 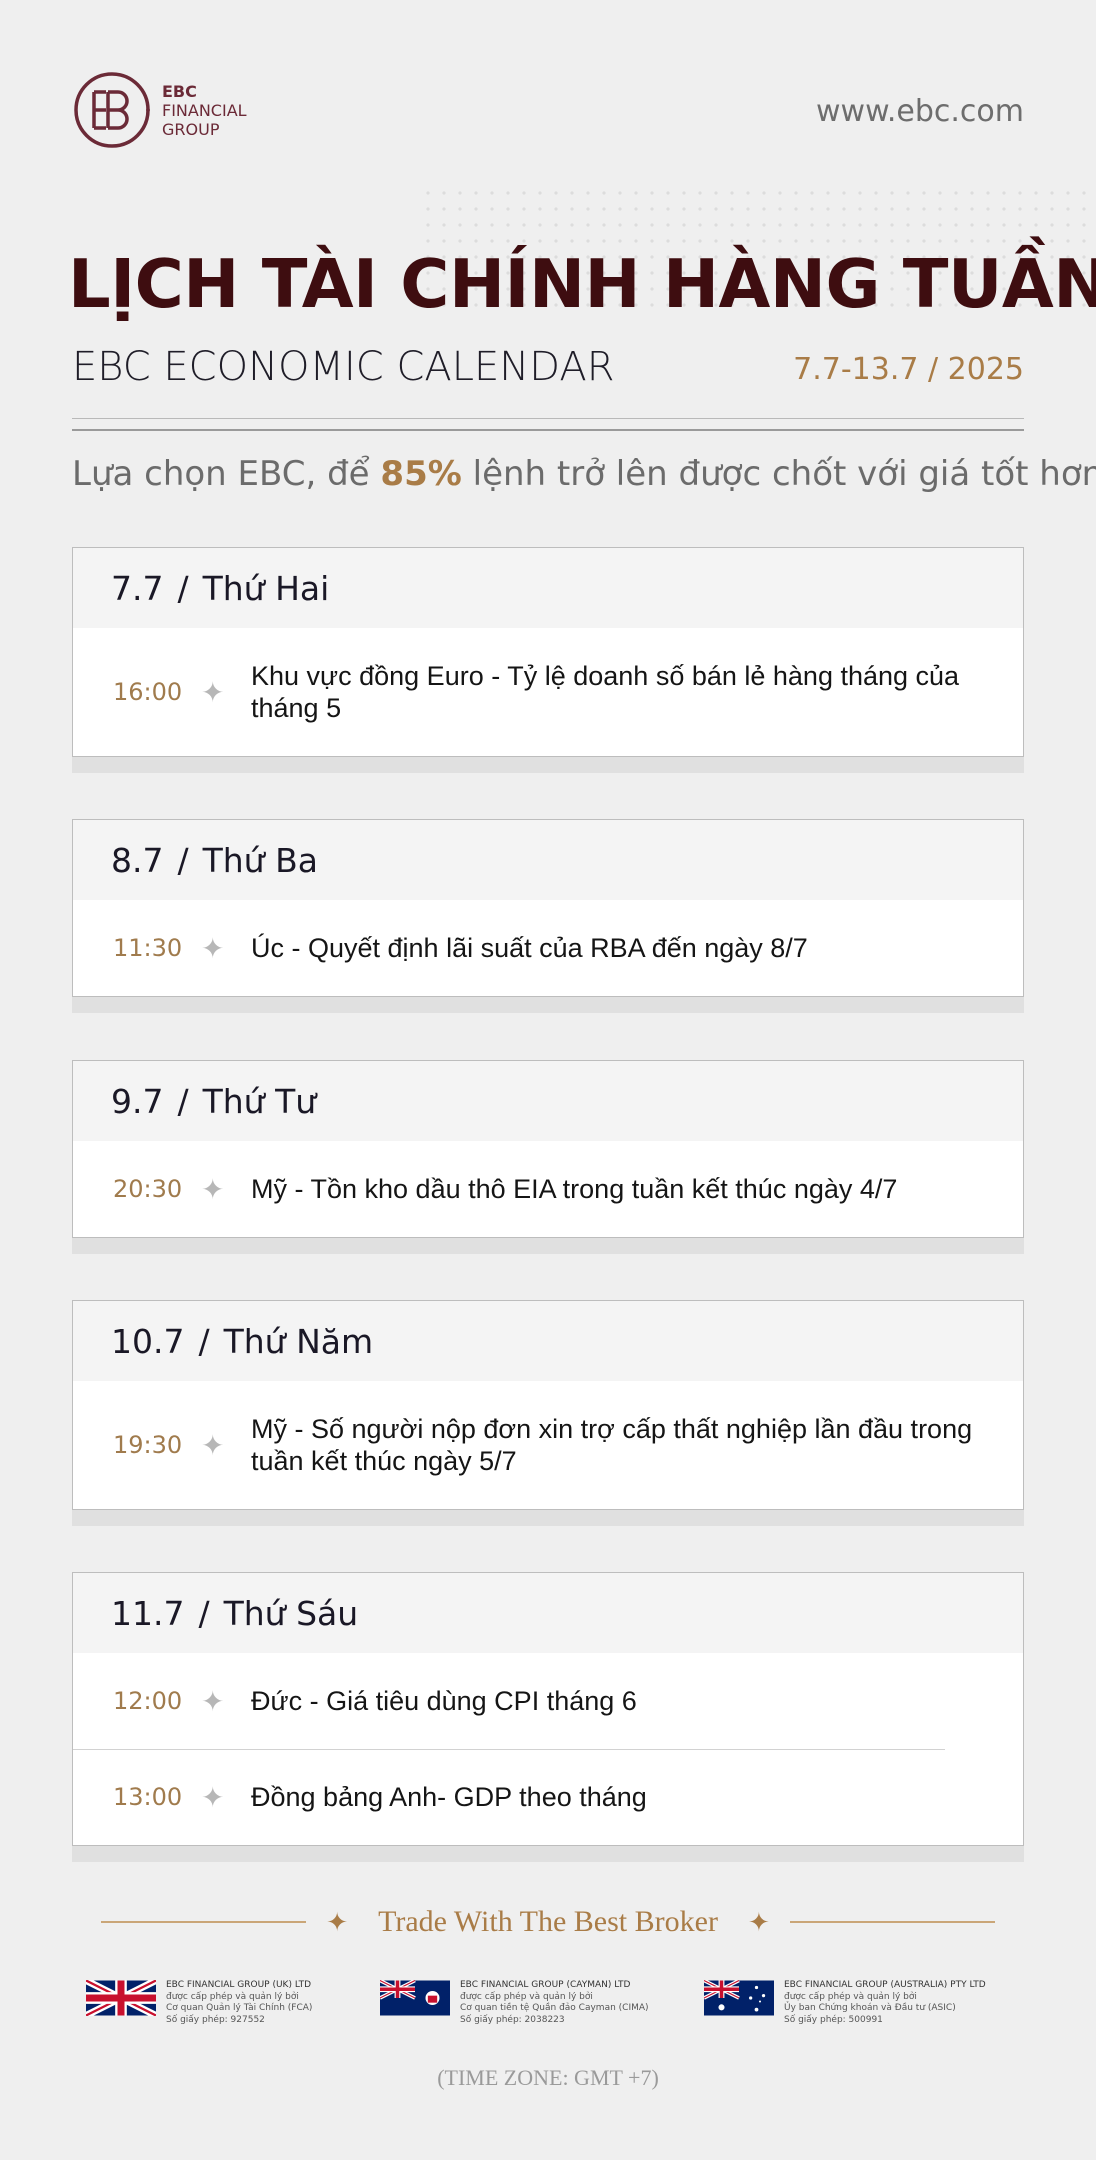 What do you see at coordinates (137, 860) in the screenshot?
I see `day-date: 8.7` at bounding box center [137, 860].